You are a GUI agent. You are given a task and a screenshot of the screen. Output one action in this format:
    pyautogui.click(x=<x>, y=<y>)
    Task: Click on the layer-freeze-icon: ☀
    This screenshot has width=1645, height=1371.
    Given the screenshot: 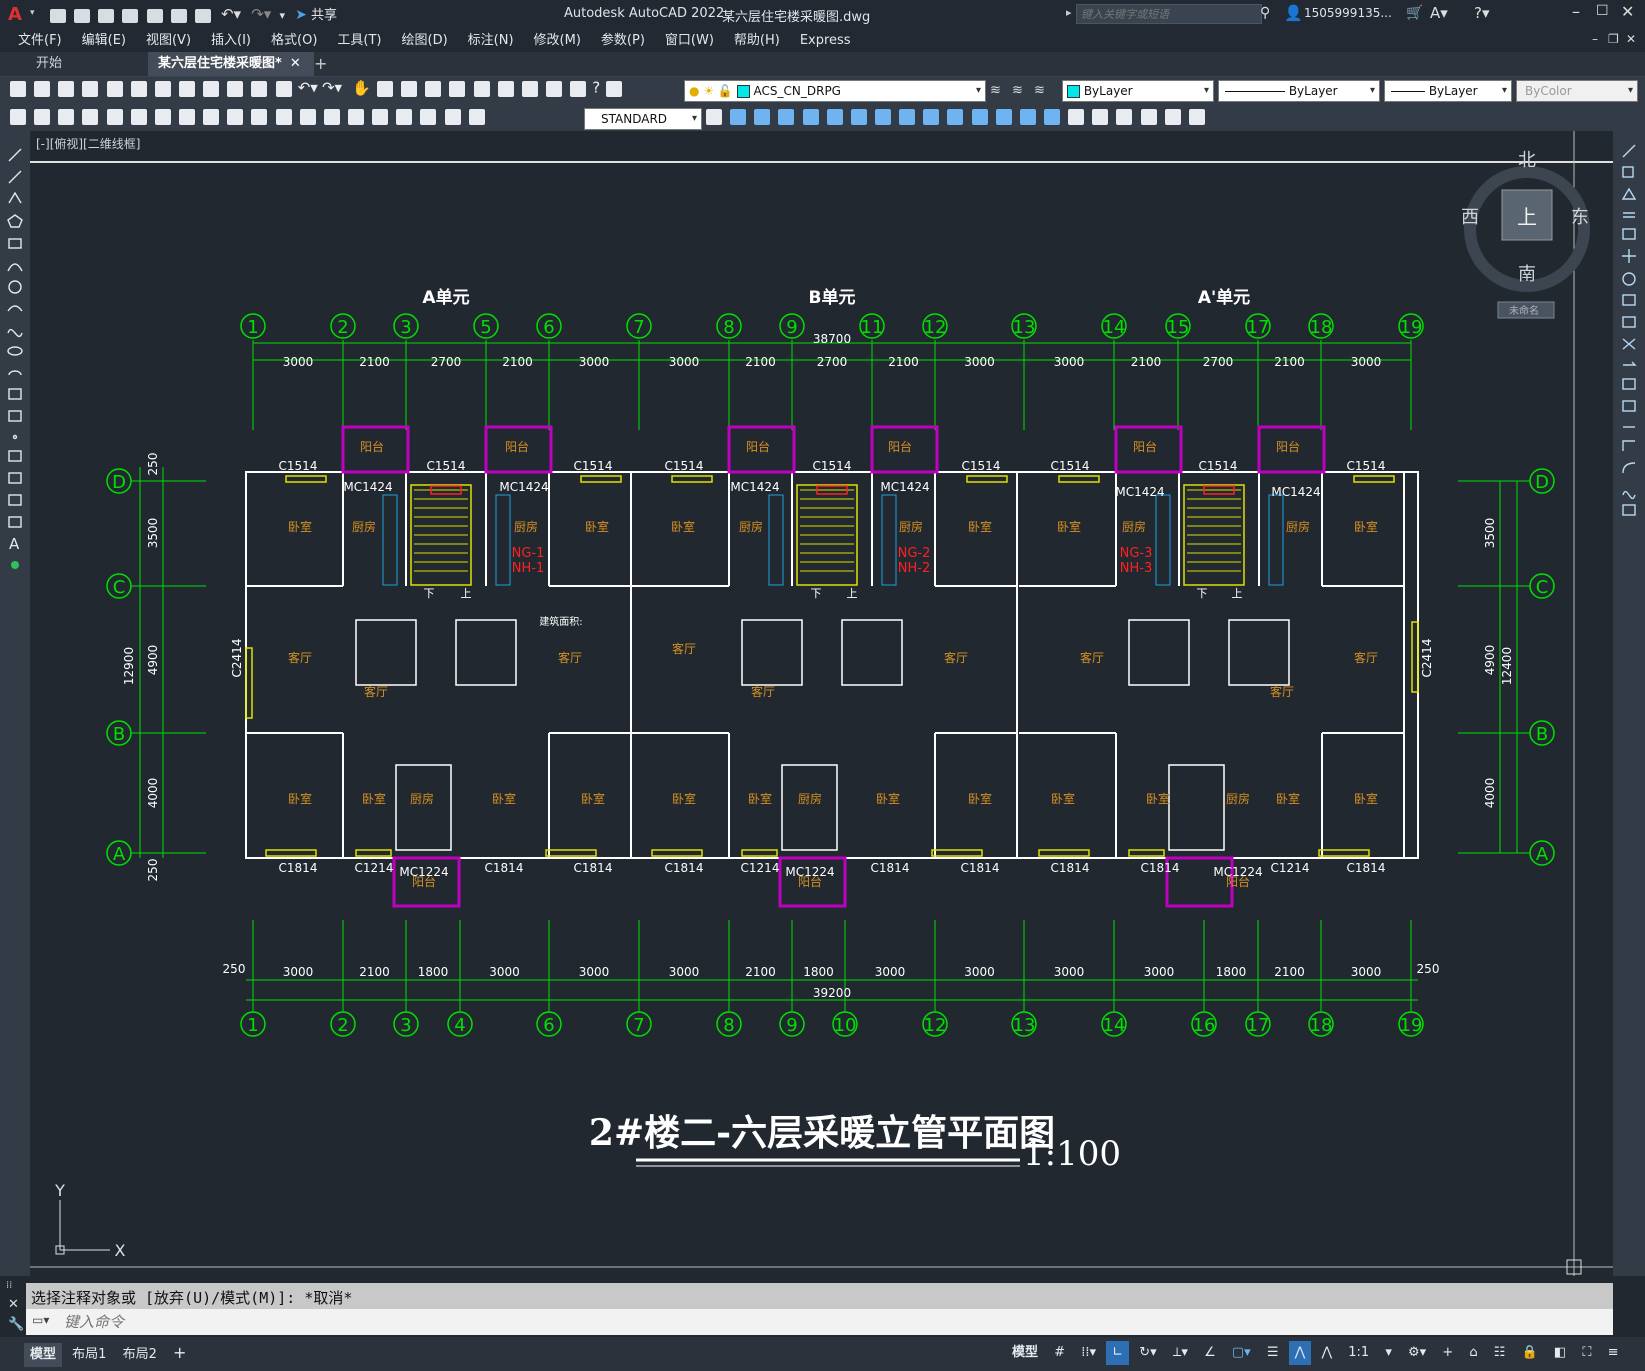 What is the action you would take?
    pyautogui.click(x=708, y=91)
    